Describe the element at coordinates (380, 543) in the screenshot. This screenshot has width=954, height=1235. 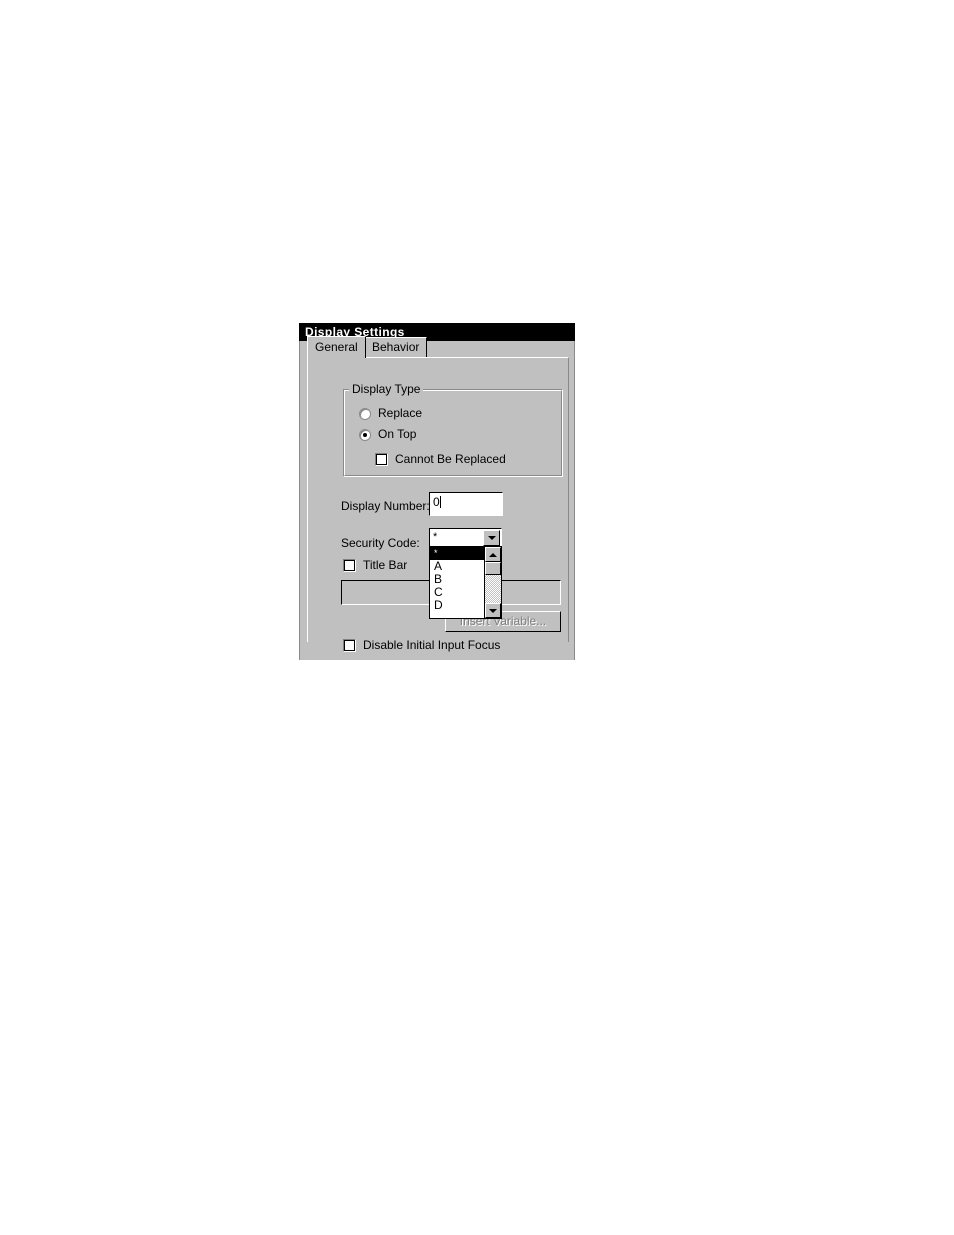
I see `security-code-label: Security Code:` at that location.